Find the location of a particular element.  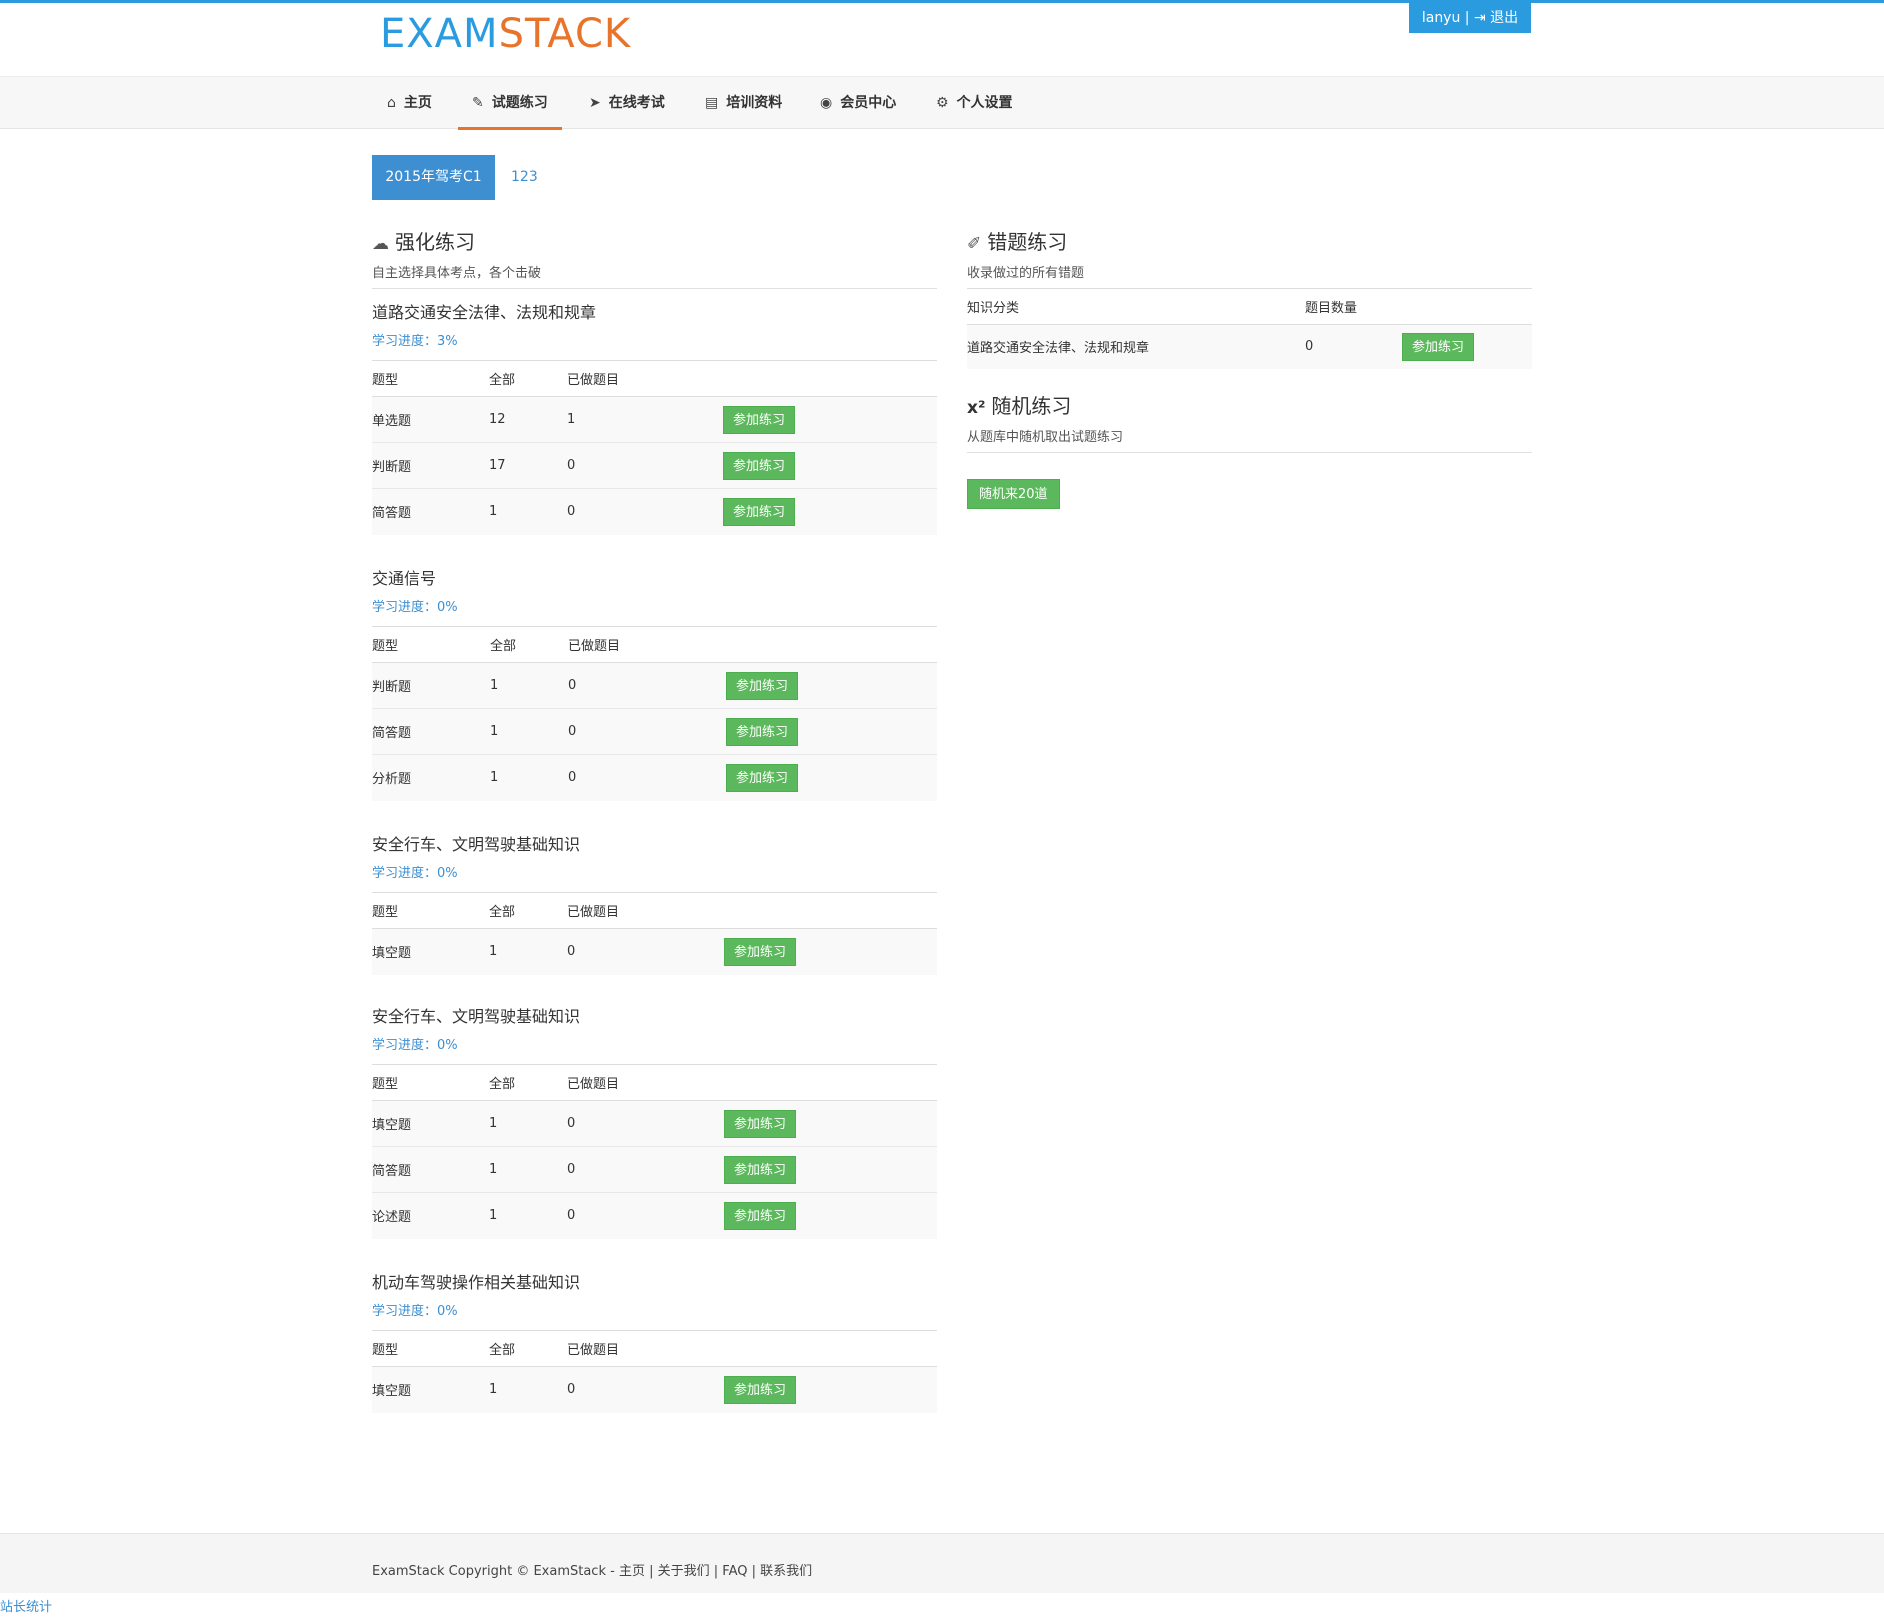

practice-section-title: ☁ 强化练习 is located at coordinates (423, 243).